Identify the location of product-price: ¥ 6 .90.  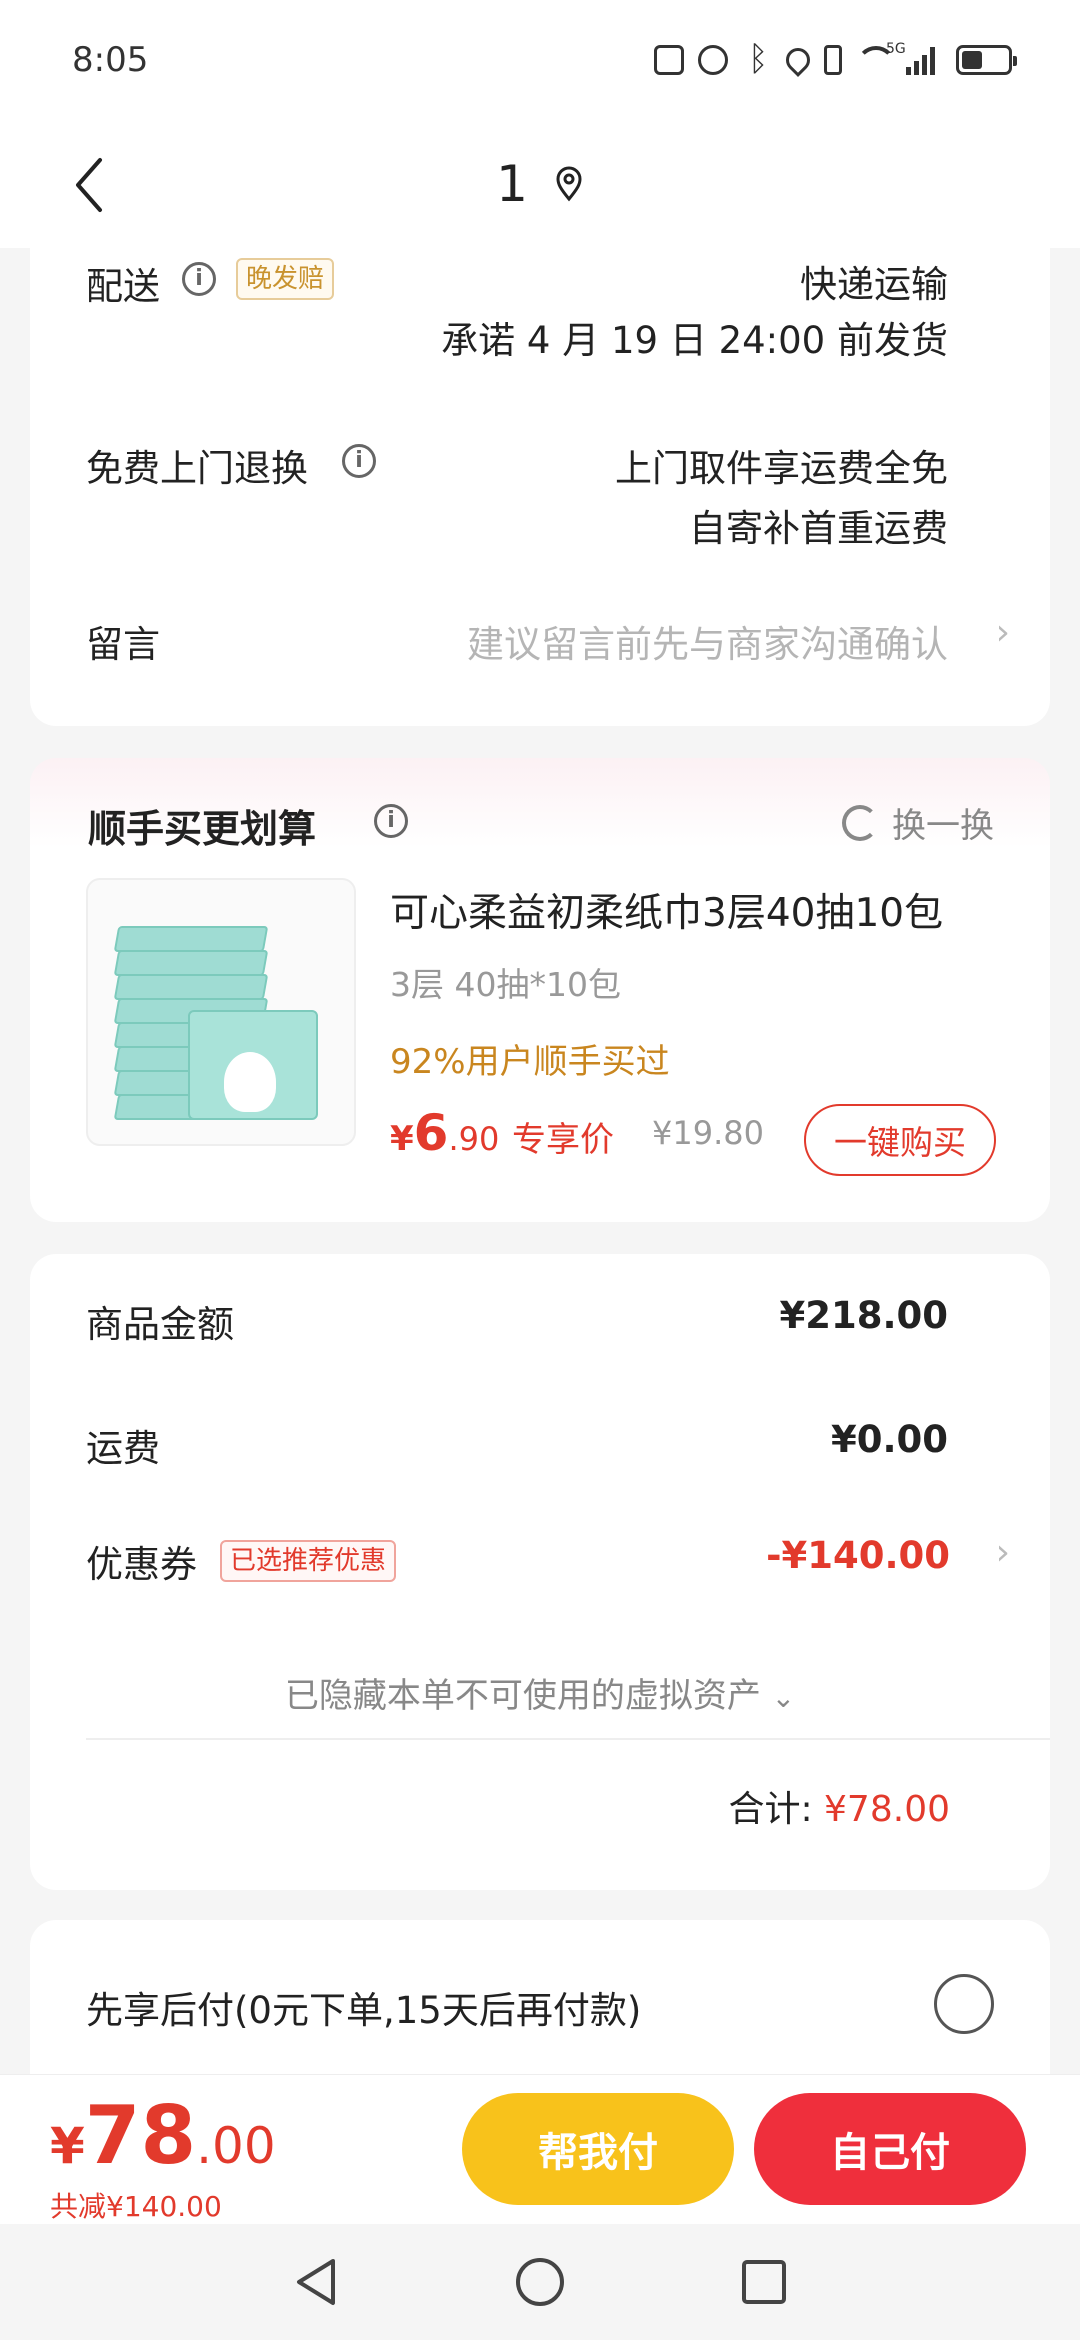
(444, 1133).